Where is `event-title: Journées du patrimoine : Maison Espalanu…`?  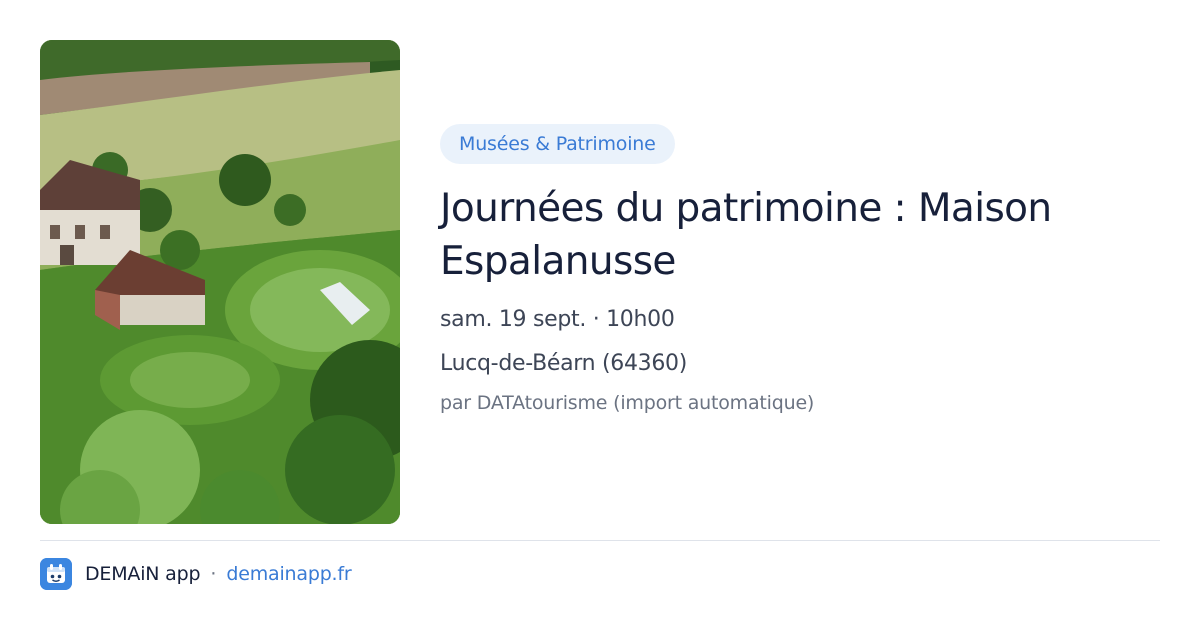 event-title: Journées du patrimoine : Maison Espalanu… is located at coordinates (746, 235).